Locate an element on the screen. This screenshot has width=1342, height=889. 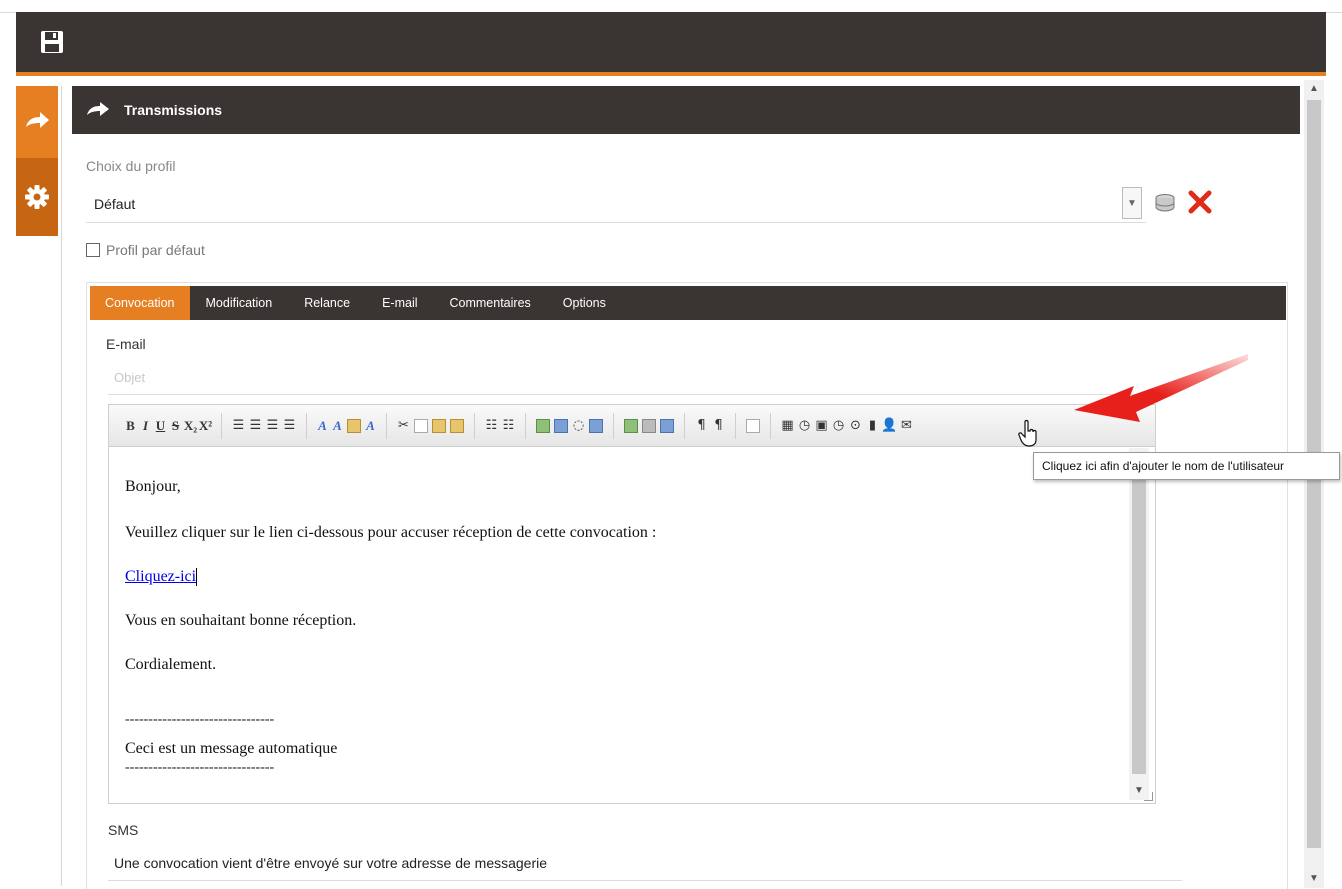
tab-options: Options is located at coordinates (584, 303).